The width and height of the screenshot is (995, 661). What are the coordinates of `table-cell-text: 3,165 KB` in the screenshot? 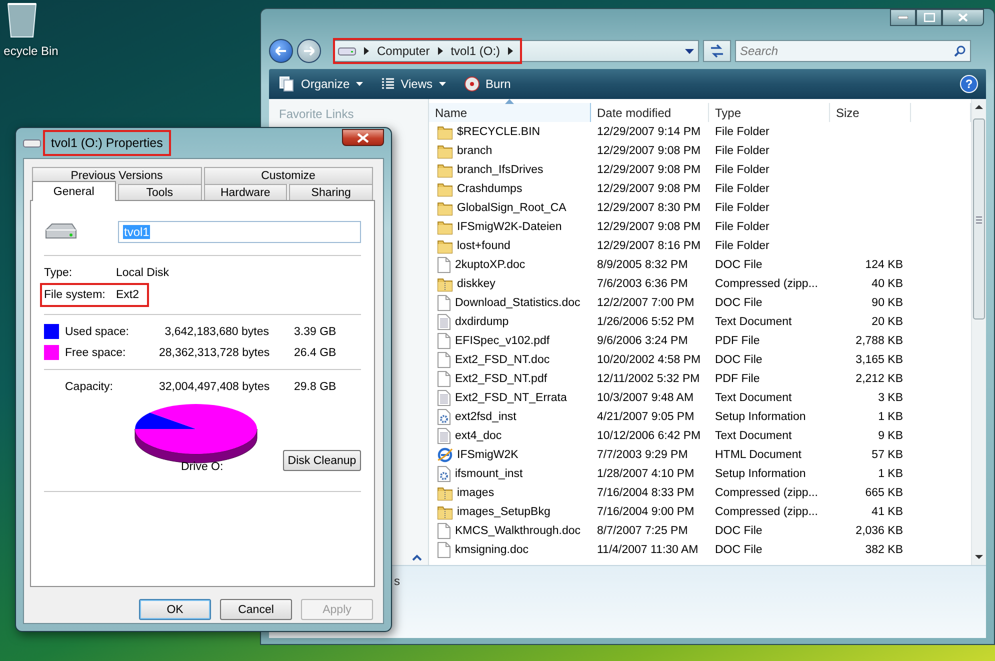 It's located at (879, 360).